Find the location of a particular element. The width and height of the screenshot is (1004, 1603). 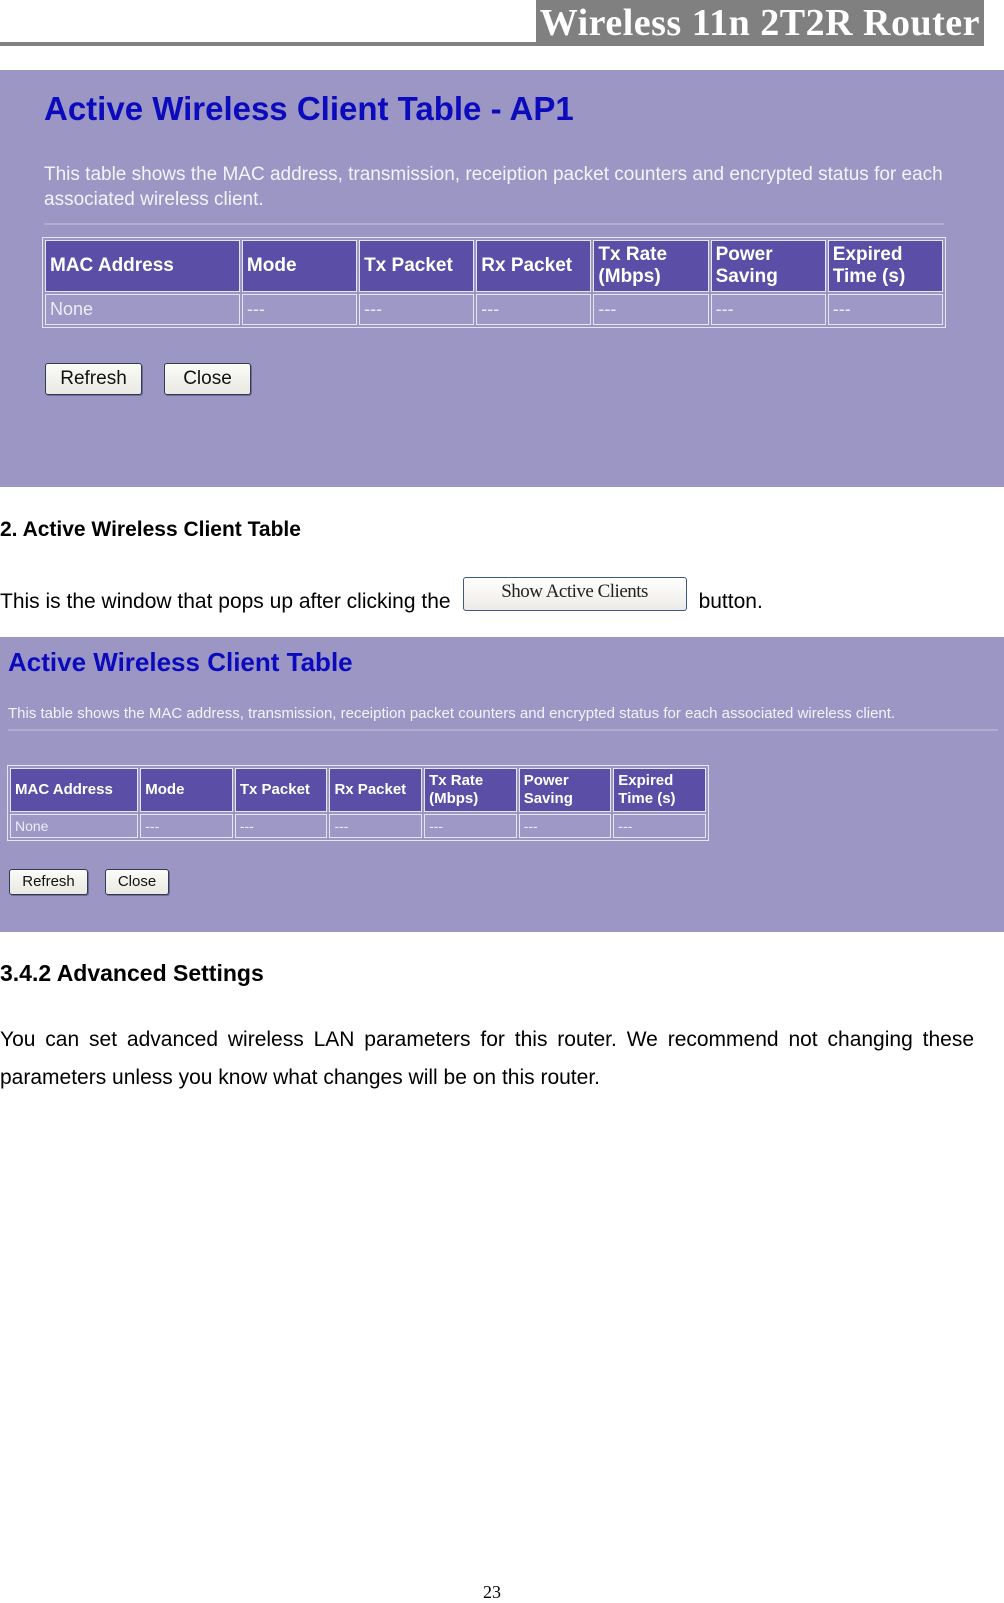

client-table-title: Active Wireless Client Table is located at coordinates (180, 662).